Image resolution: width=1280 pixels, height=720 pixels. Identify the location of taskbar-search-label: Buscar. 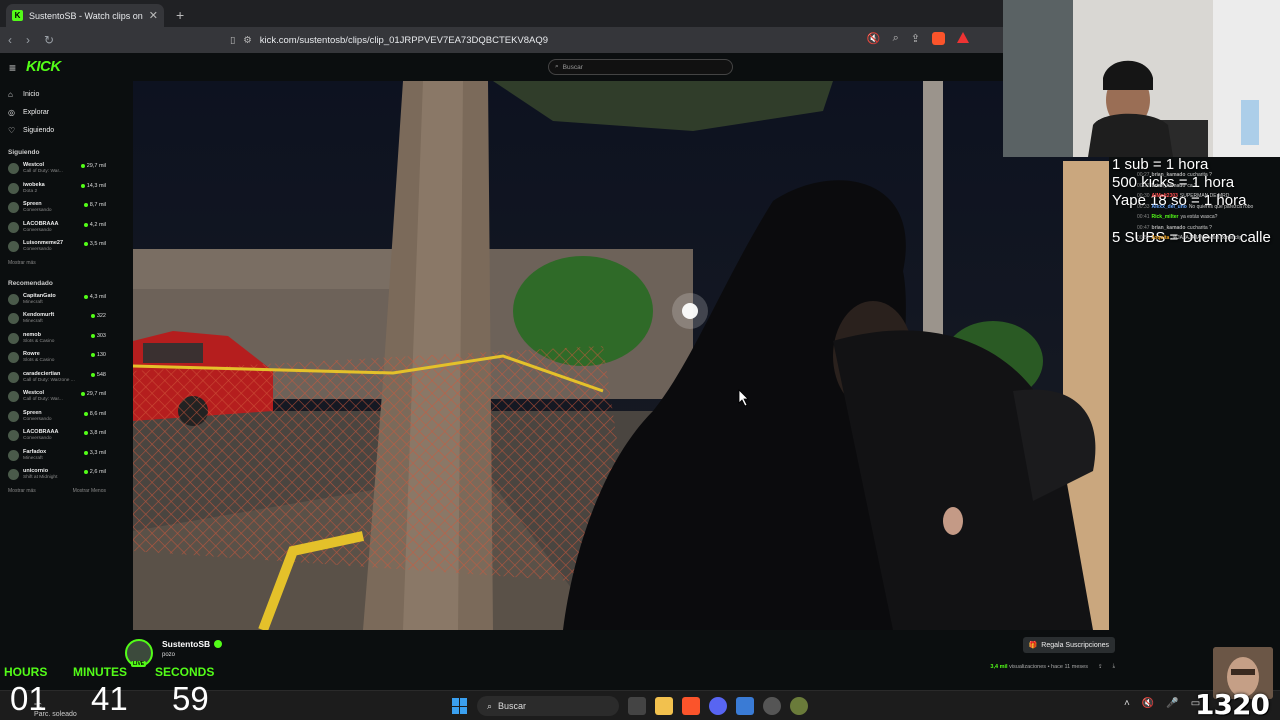
(512, 706).